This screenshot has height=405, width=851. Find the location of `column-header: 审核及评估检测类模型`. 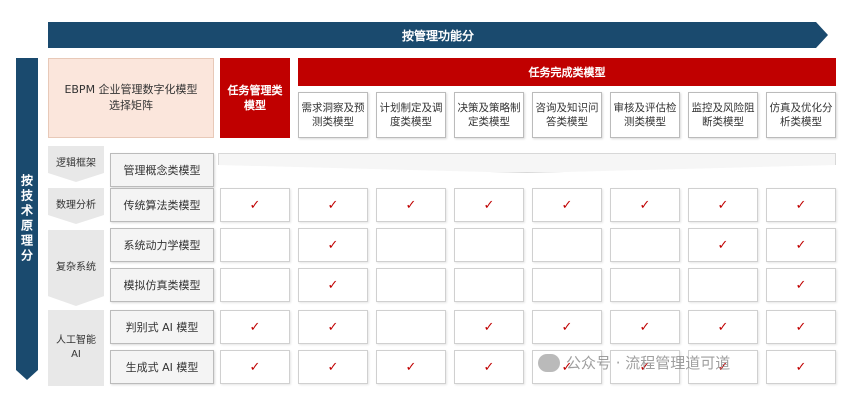

column-header: 审核及评估检测类模型 is located at coordinates (645, 115).